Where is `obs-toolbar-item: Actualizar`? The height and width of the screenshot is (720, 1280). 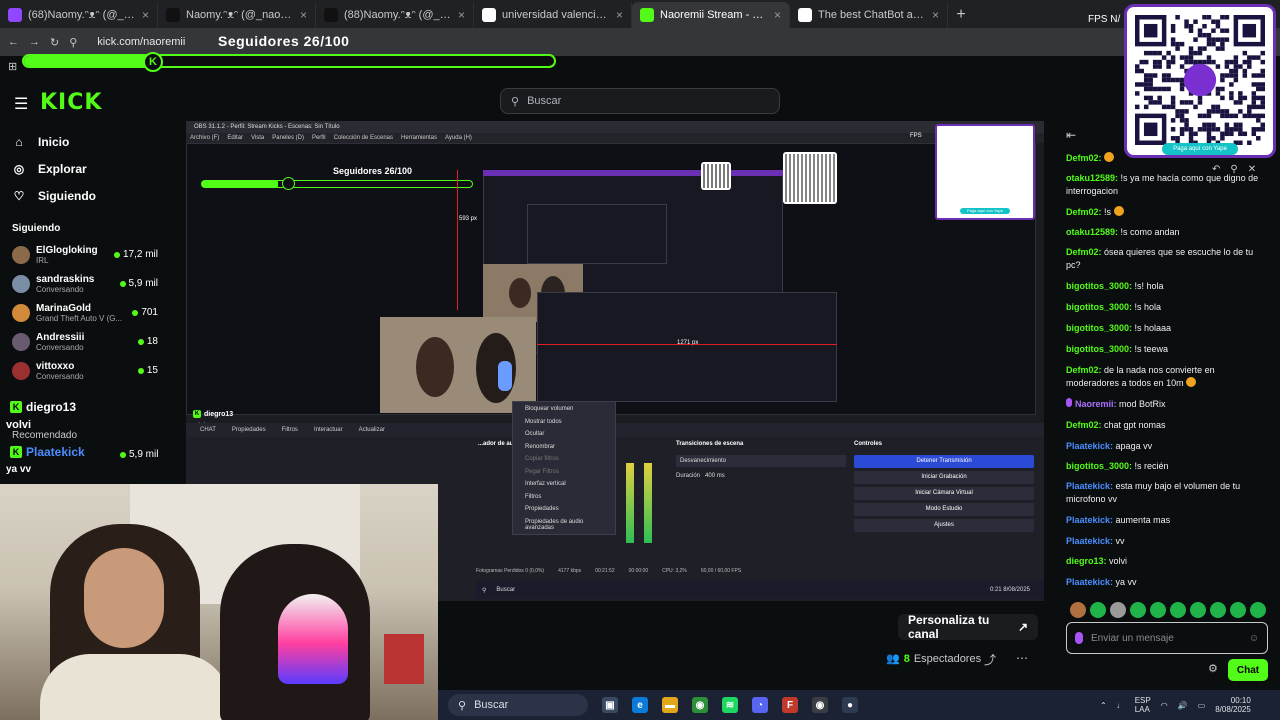 obs-toolbar-item: Actualizar is located at coordinates (372, 430).